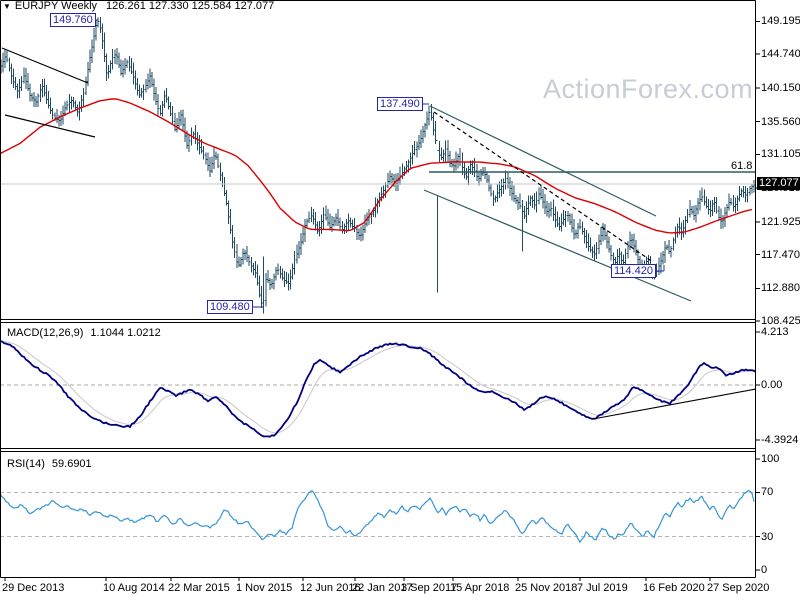  What do you see at coordinates (780, 222) in the screenshot?
I see `price-axis-label: 121.925` at bounding box center [780, 222].